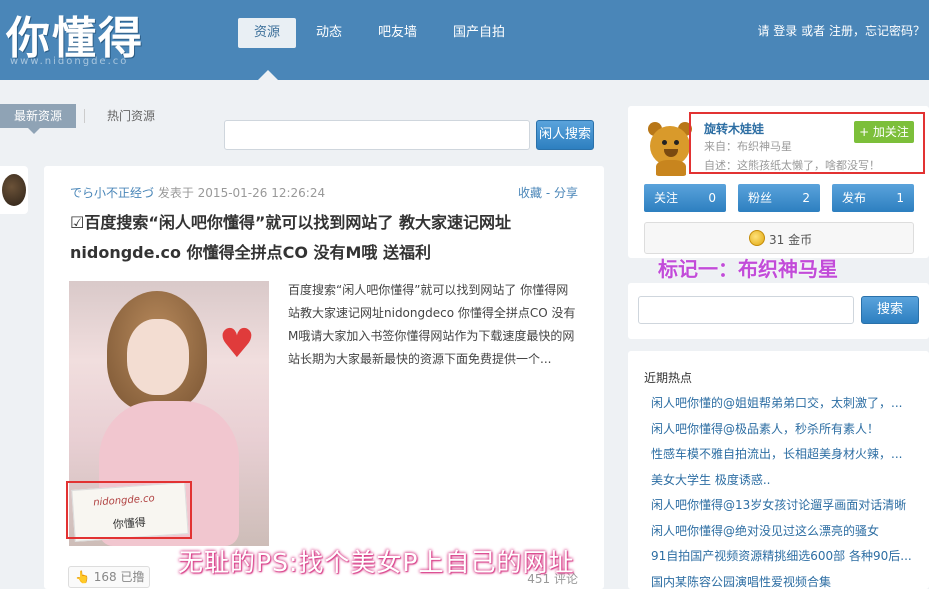  I want to click on nav-resources: 资源, so click(267, 33).